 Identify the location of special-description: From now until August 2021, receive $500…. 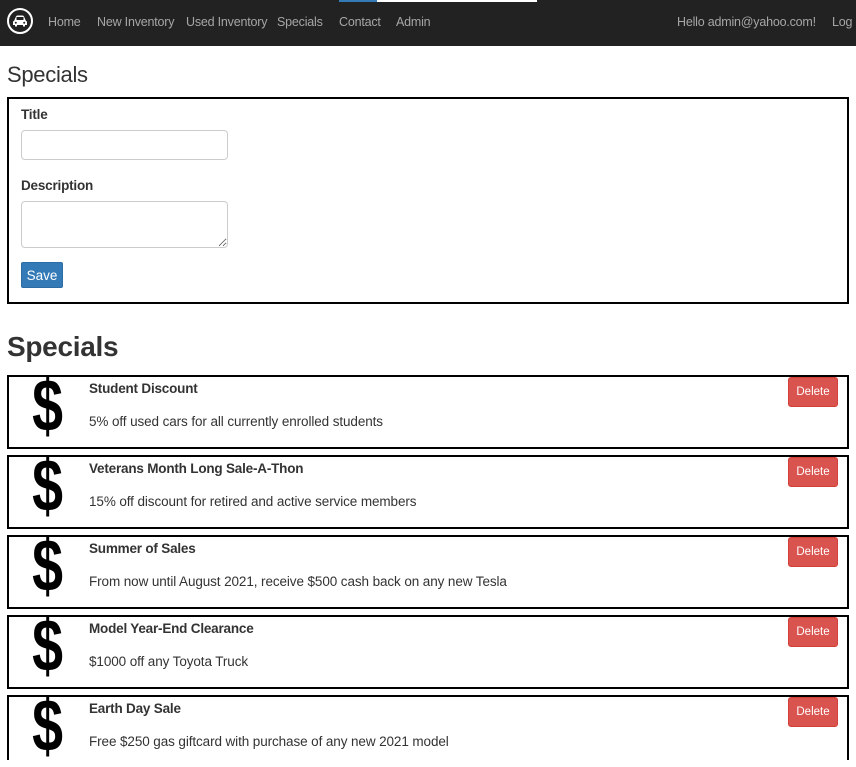
(298, 581).